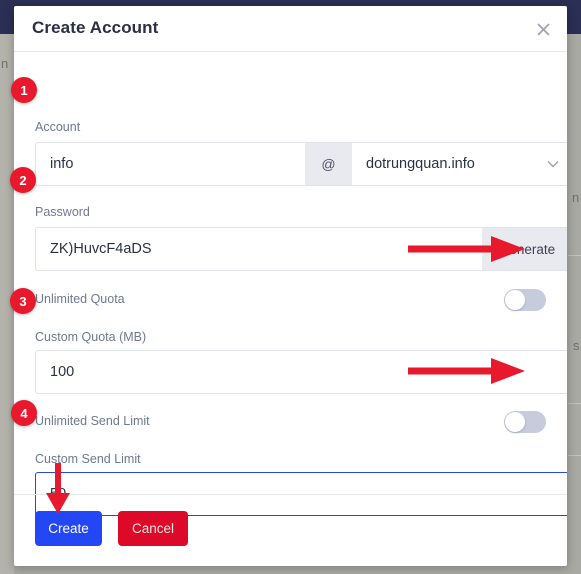  Describe the element at coordinates (58, 127) in the screenshot. I see `account-label: Account` at that location.